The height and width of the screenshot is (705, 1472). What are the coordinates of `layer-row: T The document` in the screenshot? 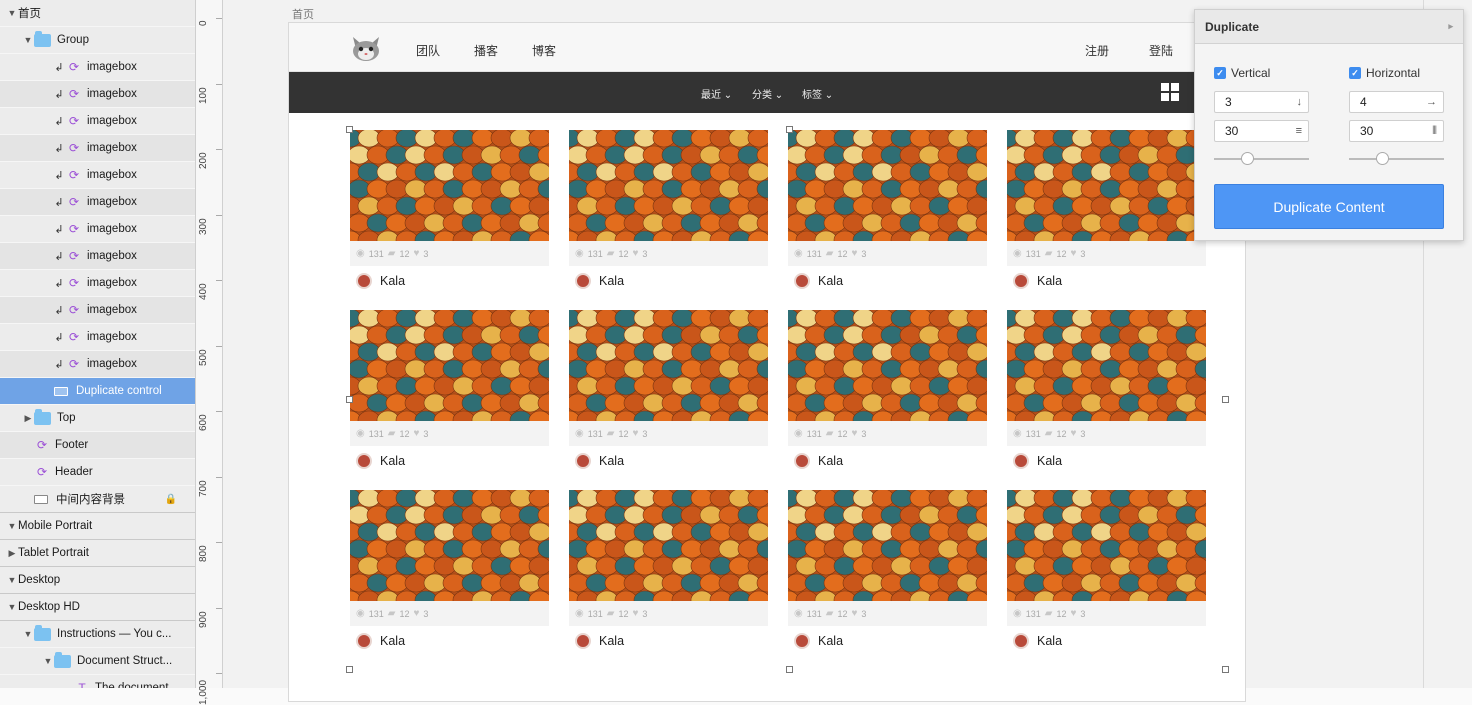 It's located at (97, 681).